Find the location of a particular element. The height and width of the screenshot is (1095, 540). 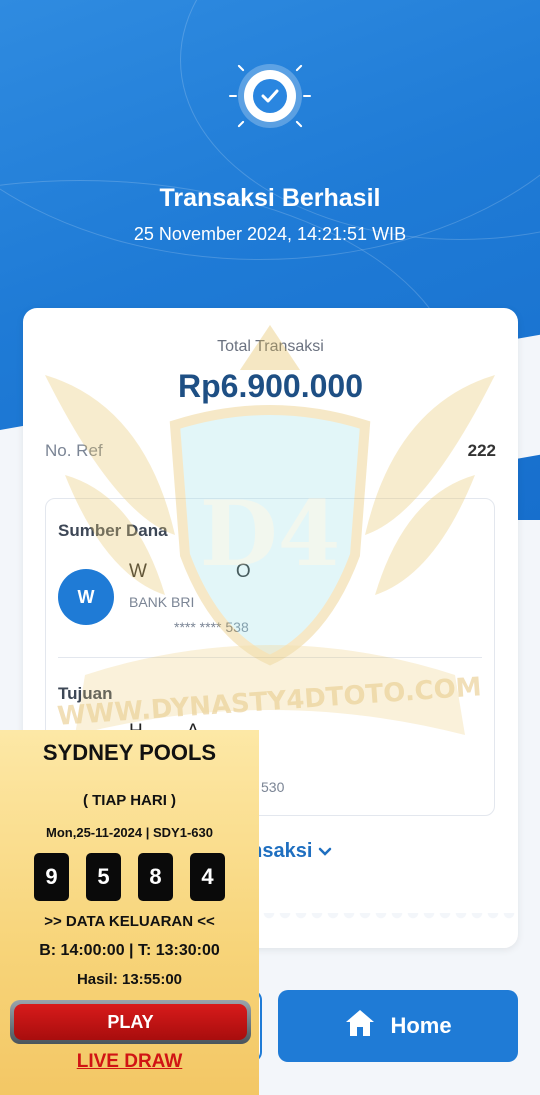

source-bank: BANK BRI is located at coordinates (162, 602).